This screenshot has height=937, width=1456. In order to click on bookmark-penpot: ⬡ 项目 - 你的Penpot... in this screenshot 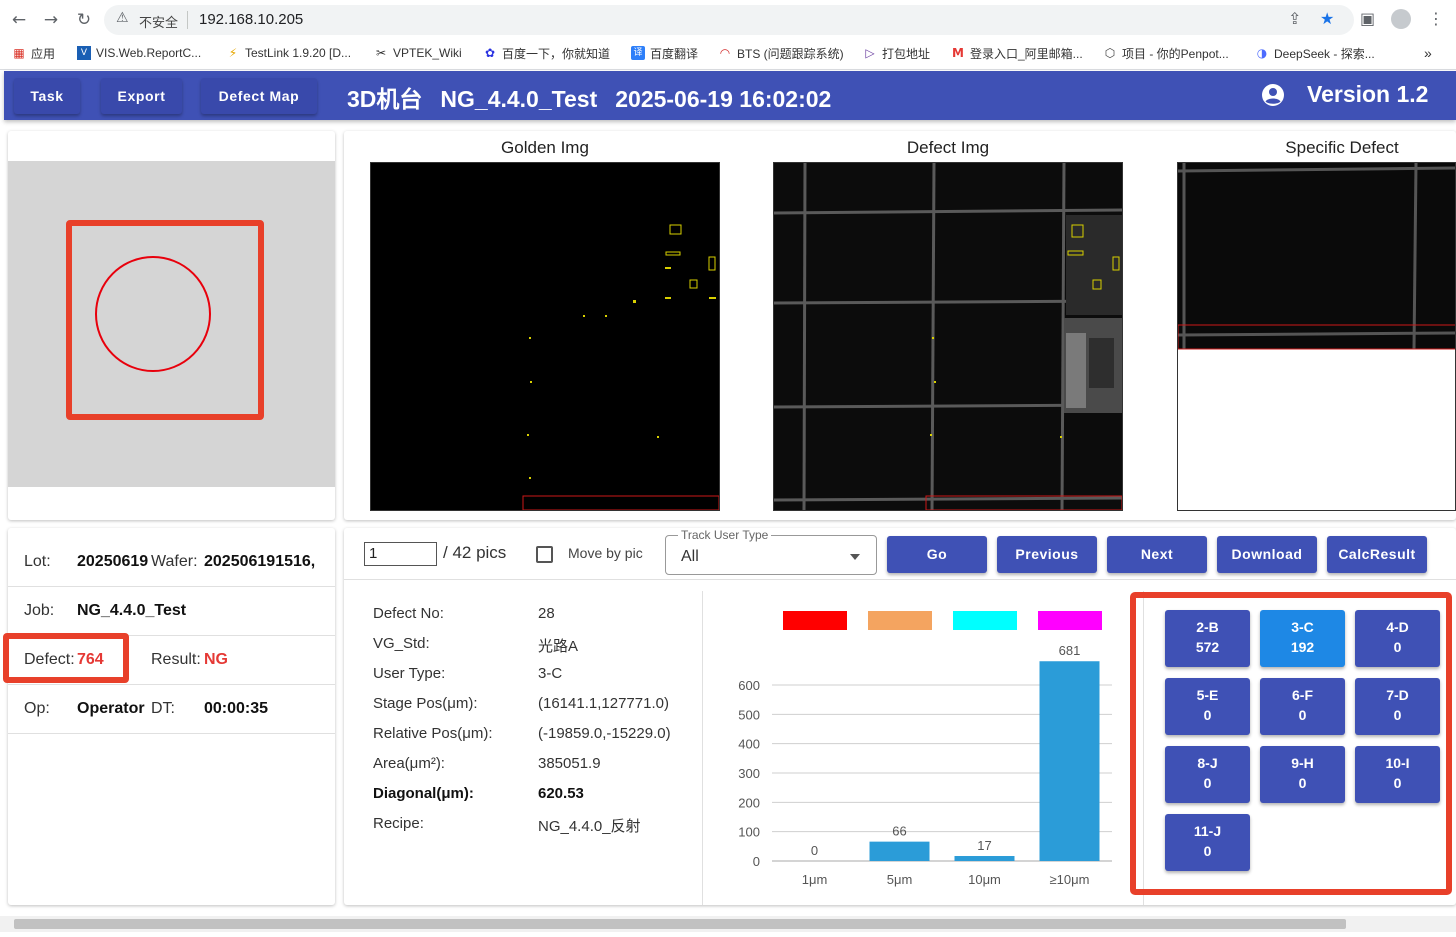, I will do `click(1166, 53)`.